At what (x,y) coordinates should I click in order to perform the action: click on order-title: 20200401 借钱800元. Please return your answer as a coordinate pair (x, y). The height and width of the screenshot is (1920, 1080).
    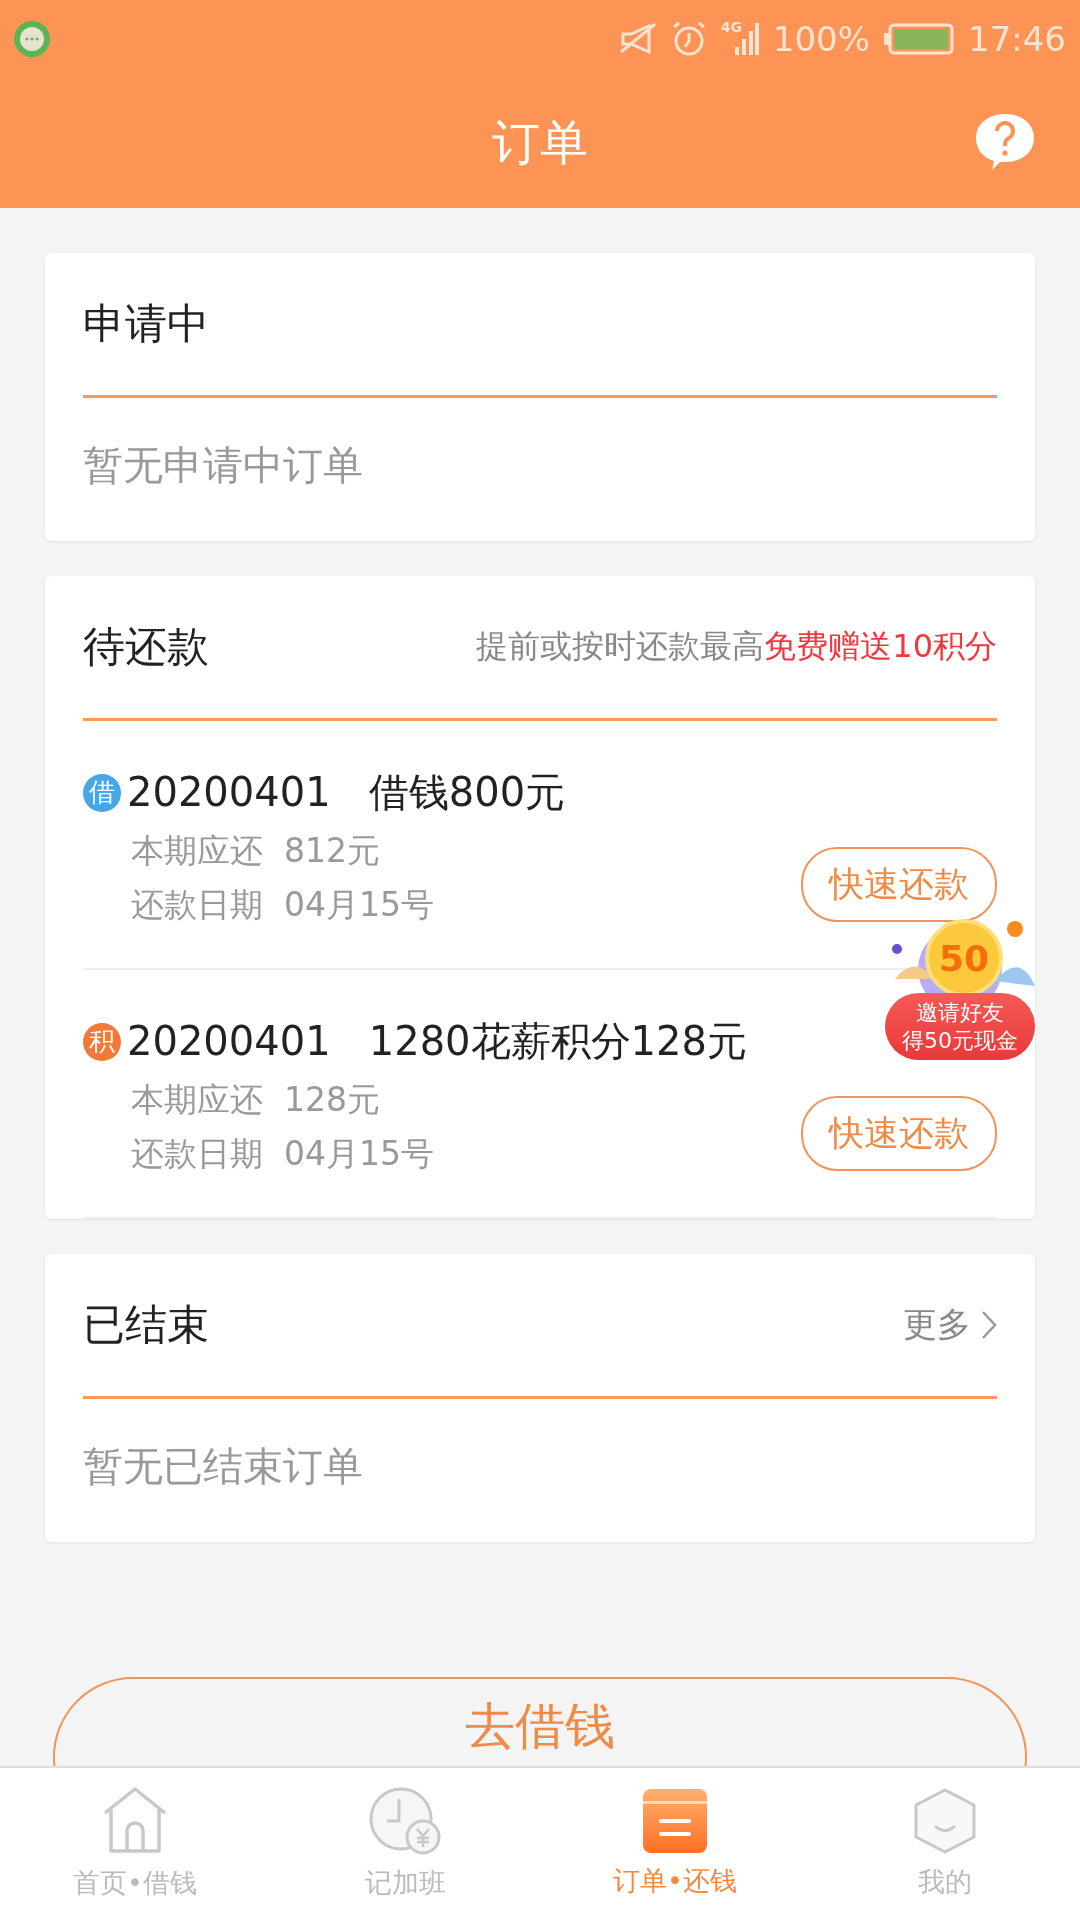
    Looking at the image, I should click on (346, 792).